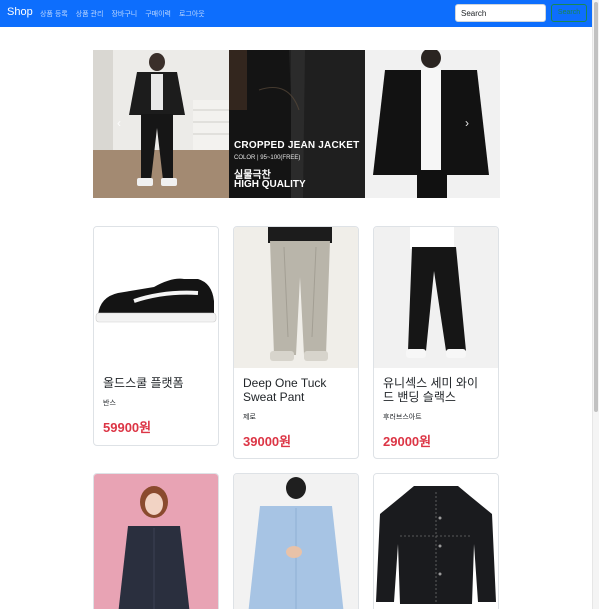 This screenshot has width=599, height=609. Describe the element at coordinates (500, 13) in the screenshot. I see `search-input` at that location.